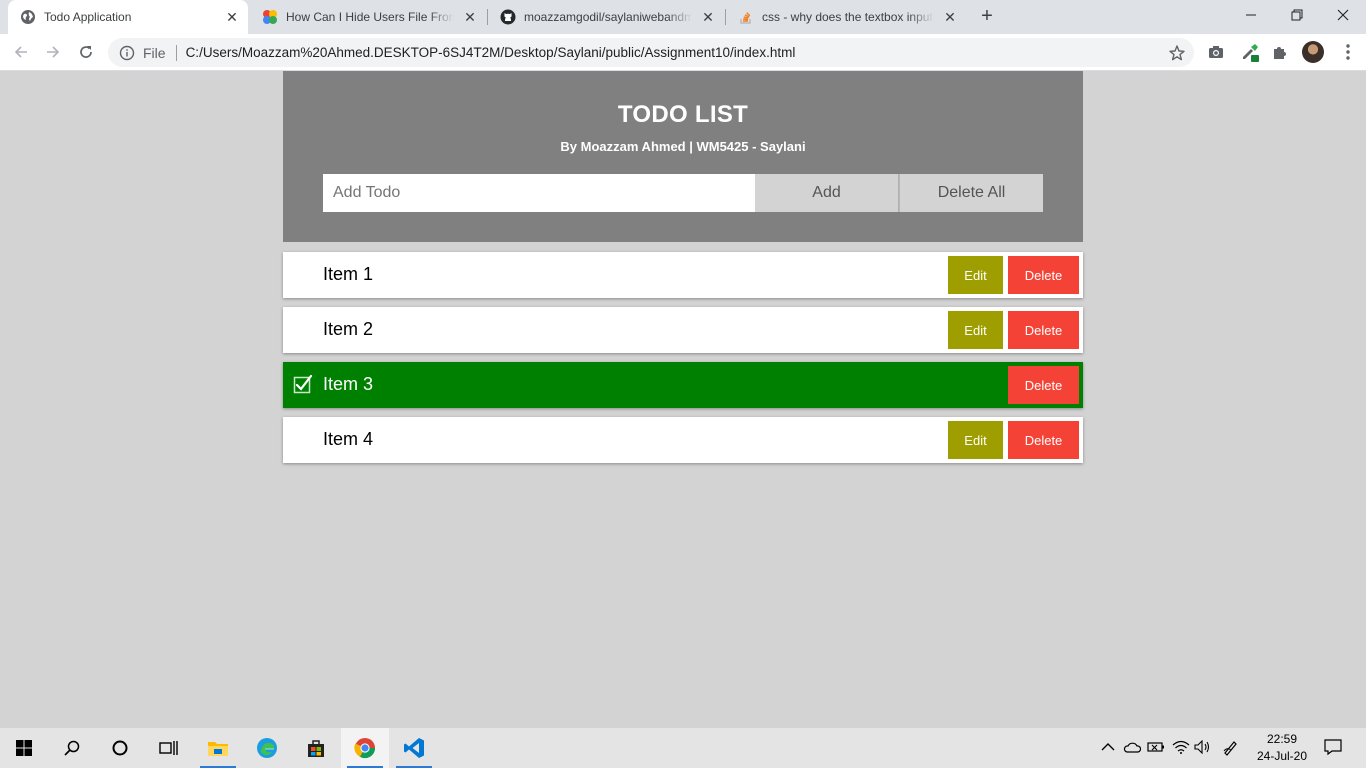  I want to click on todo-input, so click(539, 193).